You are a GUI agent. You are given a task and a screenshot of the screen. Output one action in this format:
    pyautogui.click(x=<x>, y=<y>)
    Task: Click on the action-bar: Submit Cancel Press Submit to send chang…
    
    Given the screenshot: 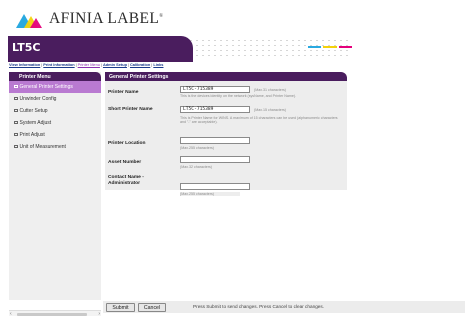 What is the action you would take?
    pyautogui.click(x=284, y=307)
    